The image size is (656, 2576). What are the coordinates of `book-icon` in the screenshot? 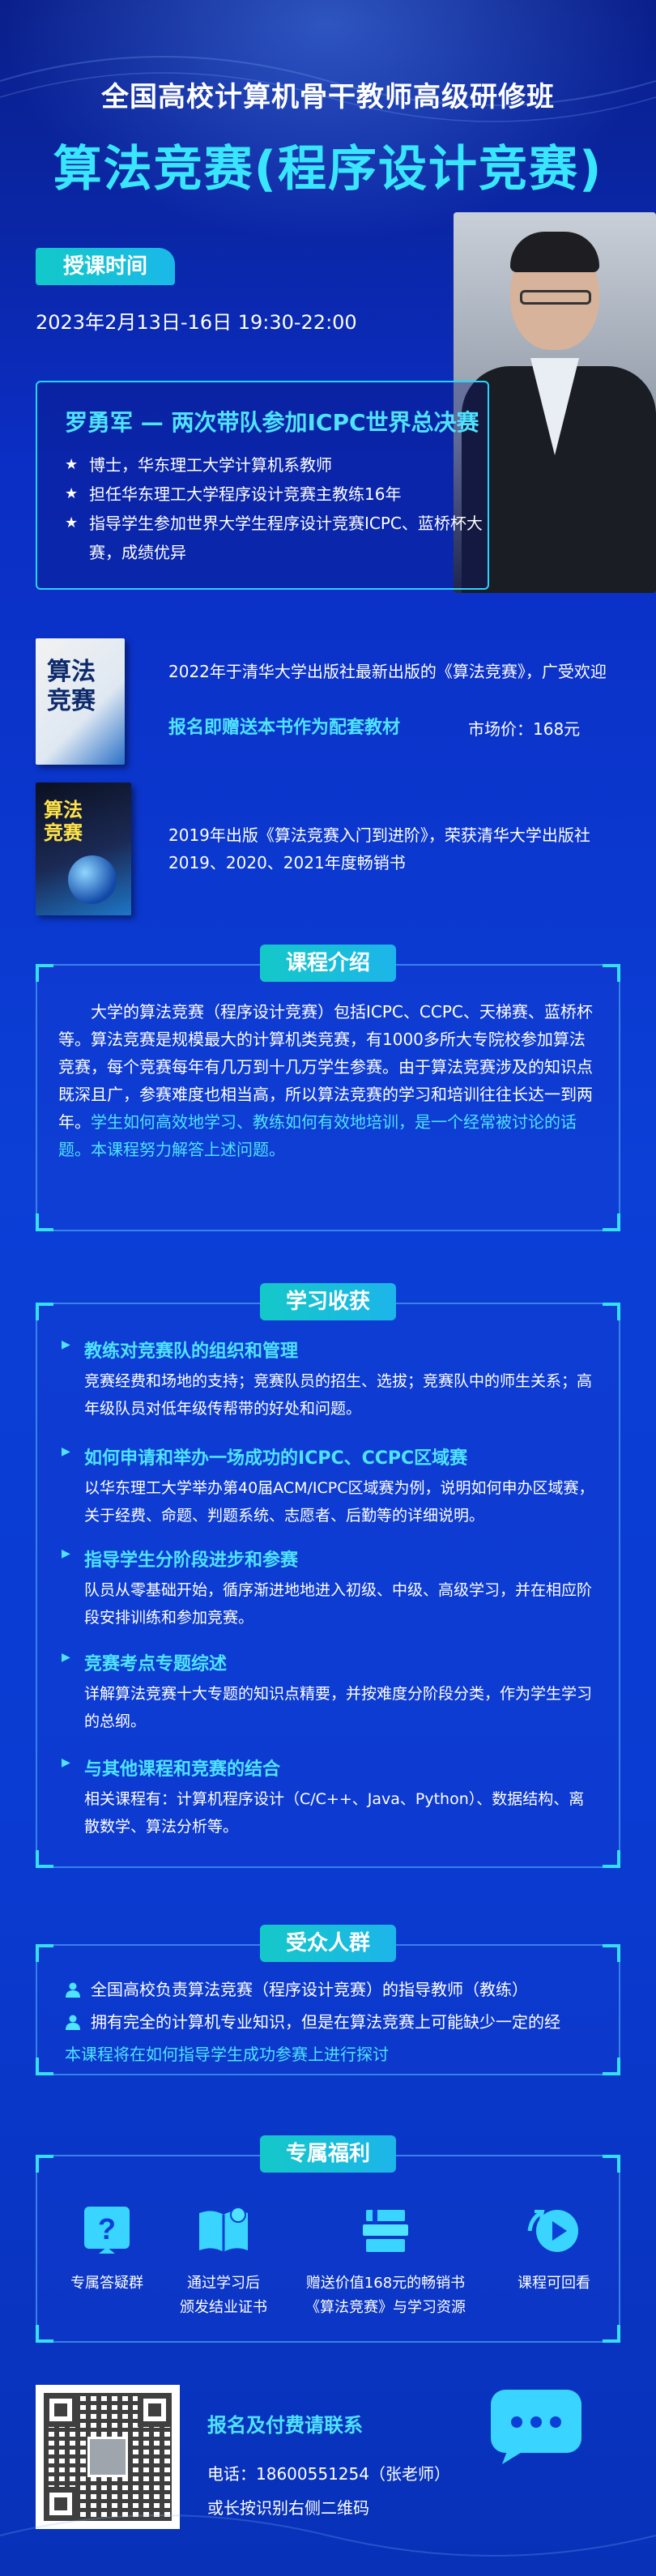 It's located at (224, 2230).